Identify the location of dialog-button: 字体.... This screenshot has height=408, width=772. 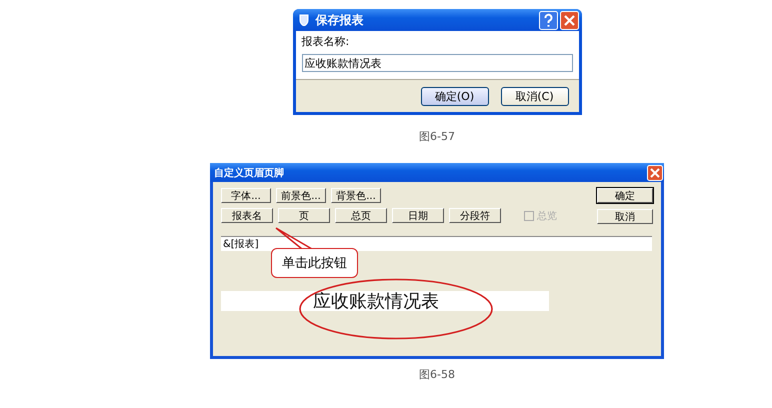
(246, 195).